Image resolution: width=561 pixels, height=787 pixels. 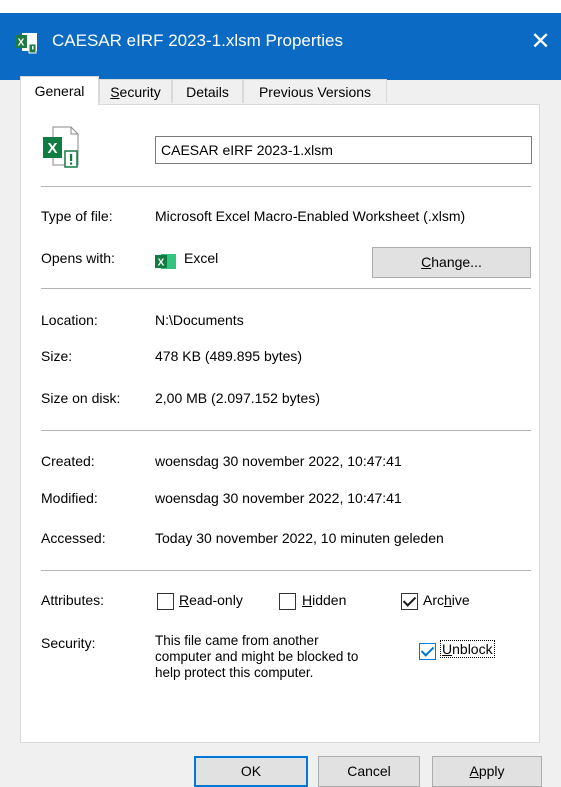 What do you see at coordinates (234, 672) in the screenshot?
I see `security-text-line: help protect this computer.` at bounding box center [234, 672].